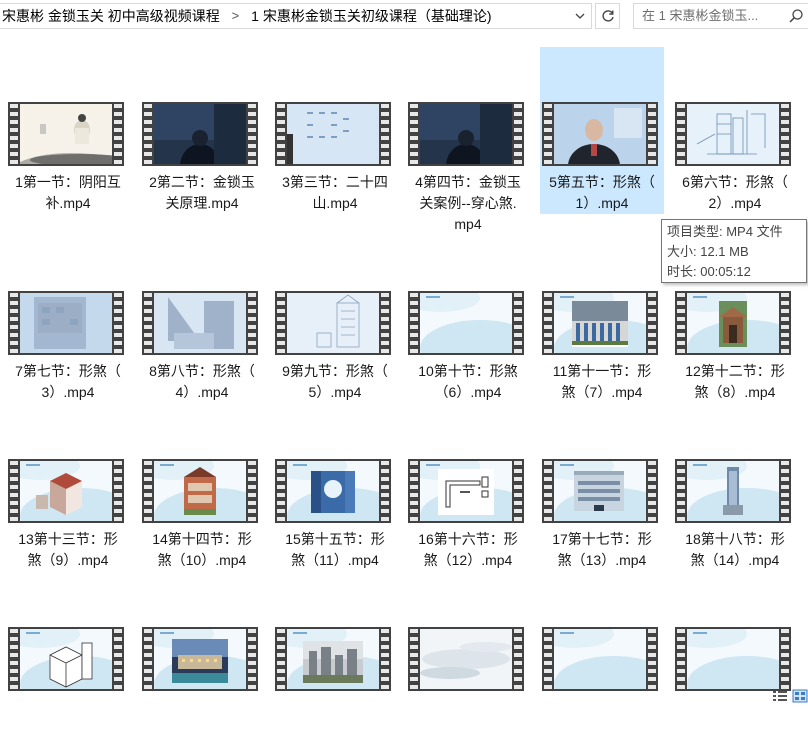  I want to click on file-item: 16第十六节：形 煞（12）.mp4, so click(468, 489).